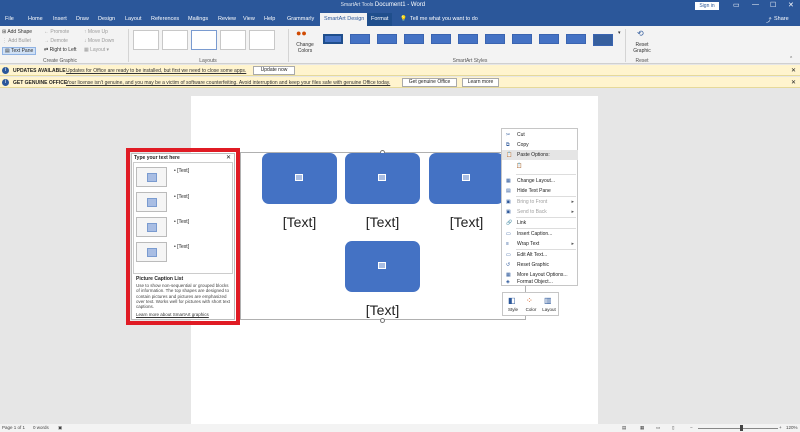 This screenshot has width=800, height=432. What do you see at coordinates (642, 48) in the screenshot?
I see `reset-graphic-button: Reset Graphic` at bounding box center [642, 48].